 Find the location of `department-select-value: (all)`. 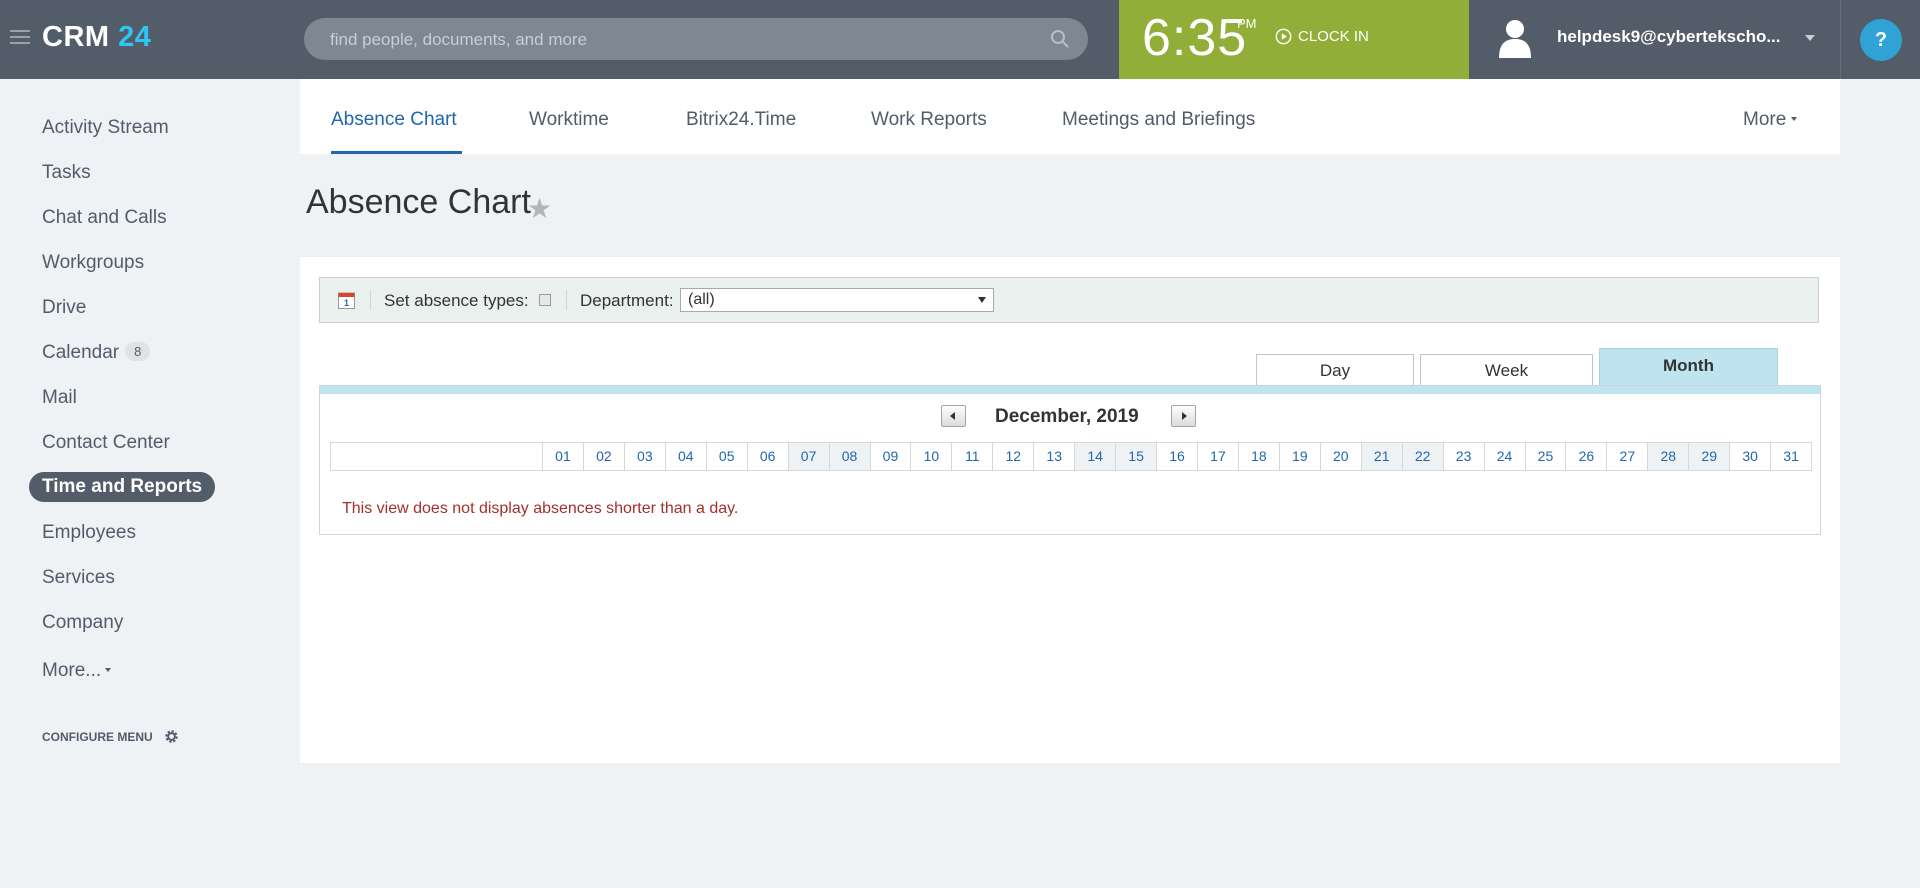

department-select-value: (all) is located at coordinates (701, 299).